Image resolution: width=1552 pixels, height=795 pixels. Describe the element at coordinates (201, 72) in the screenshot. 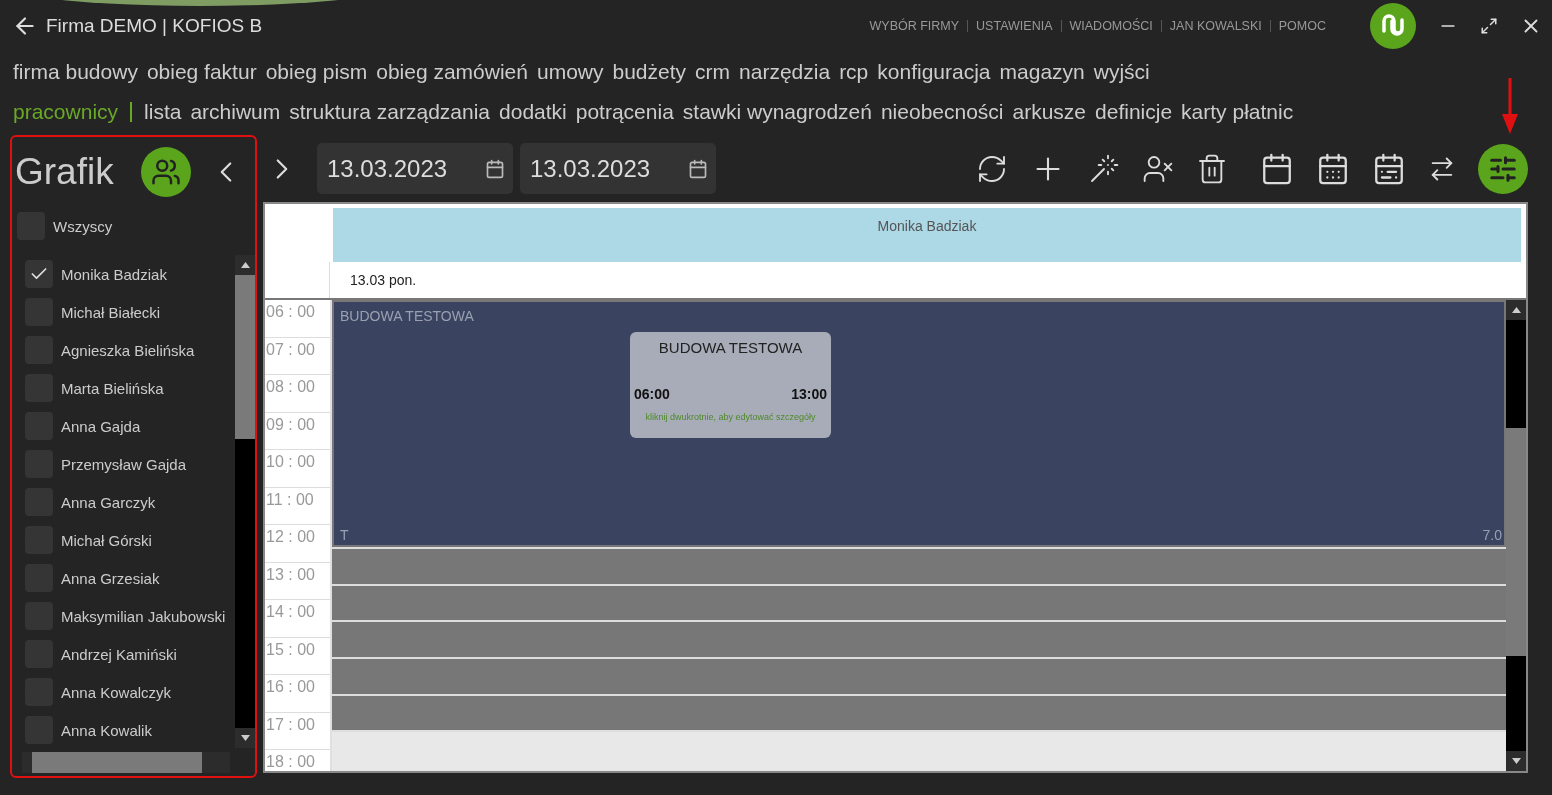

I see `menu-item: obieg faktur` at that location.